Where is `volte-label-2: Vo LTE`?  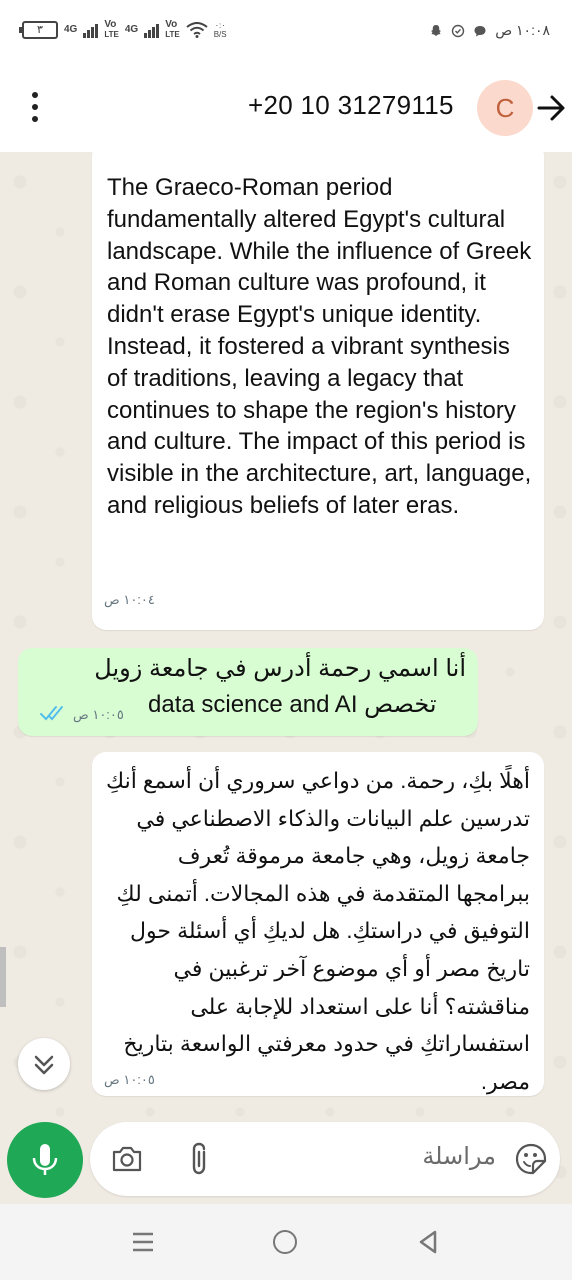 volte-label-2: Vo LTE is located at coordinates (172, 30).